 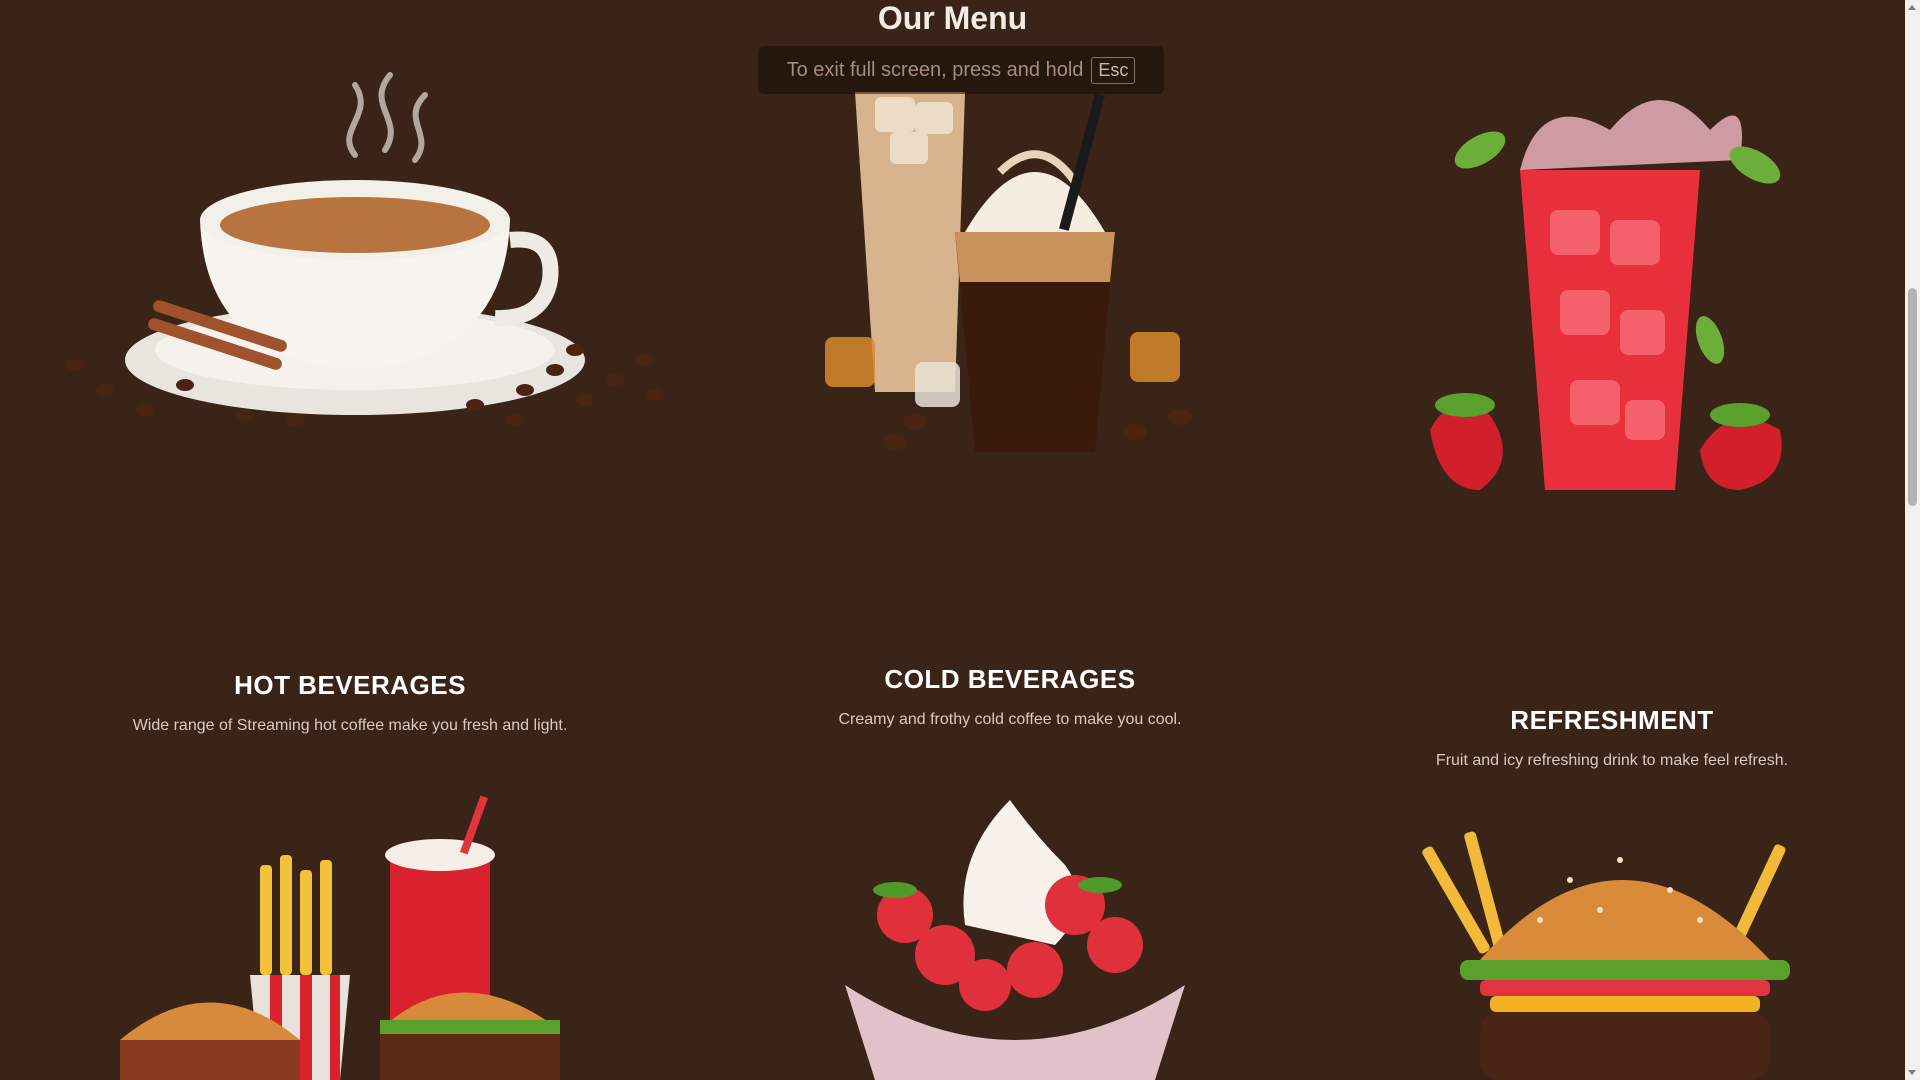 I want to click on fullscreen-exit-notice: To exit full screen, press and hold Esc, so click(x=961, y=70).